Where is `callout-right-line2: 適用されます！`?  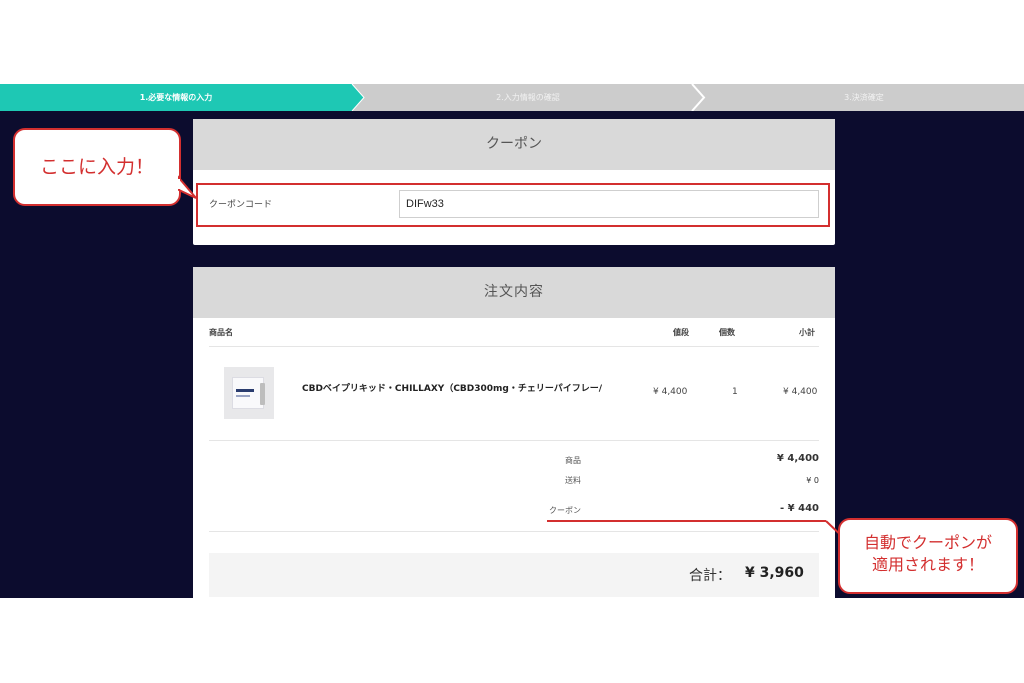 callout-right-line2: 適用されます！ is located at coordinates (927, 564).